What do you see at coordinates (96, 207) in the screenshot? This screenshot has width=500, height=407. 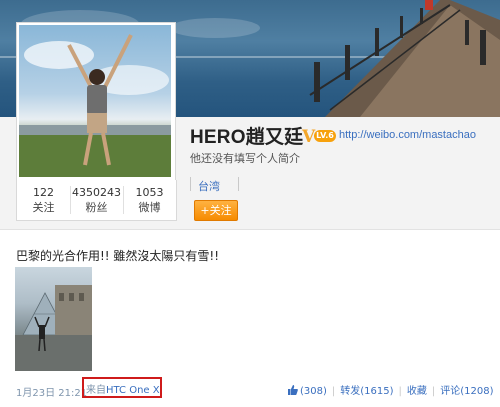 I see `stat-followers-label: 粉丝` at bounding box center [96, 207].